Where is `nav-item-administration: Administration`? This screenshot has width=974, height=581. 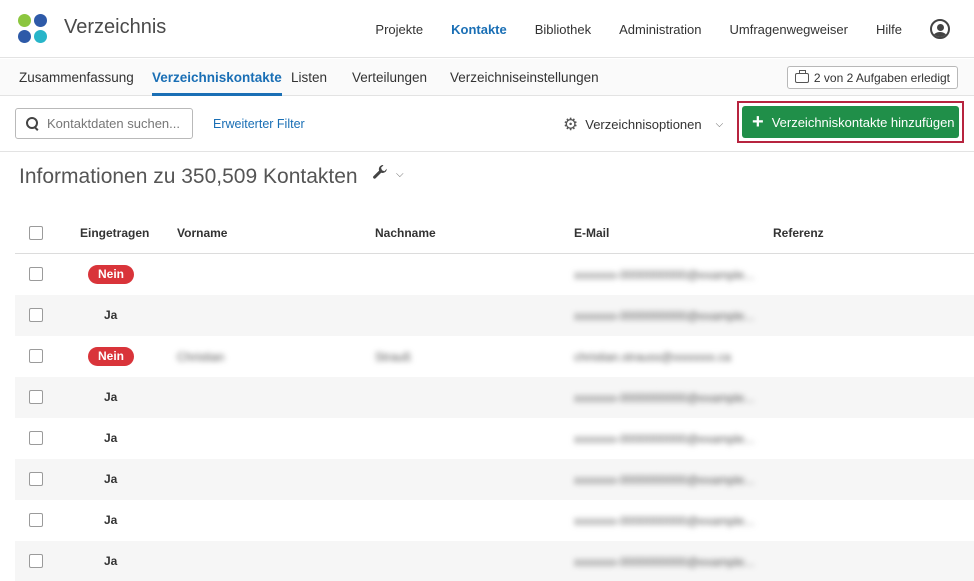 nav-item-administration: Administration is located at coordinates (660, 29).